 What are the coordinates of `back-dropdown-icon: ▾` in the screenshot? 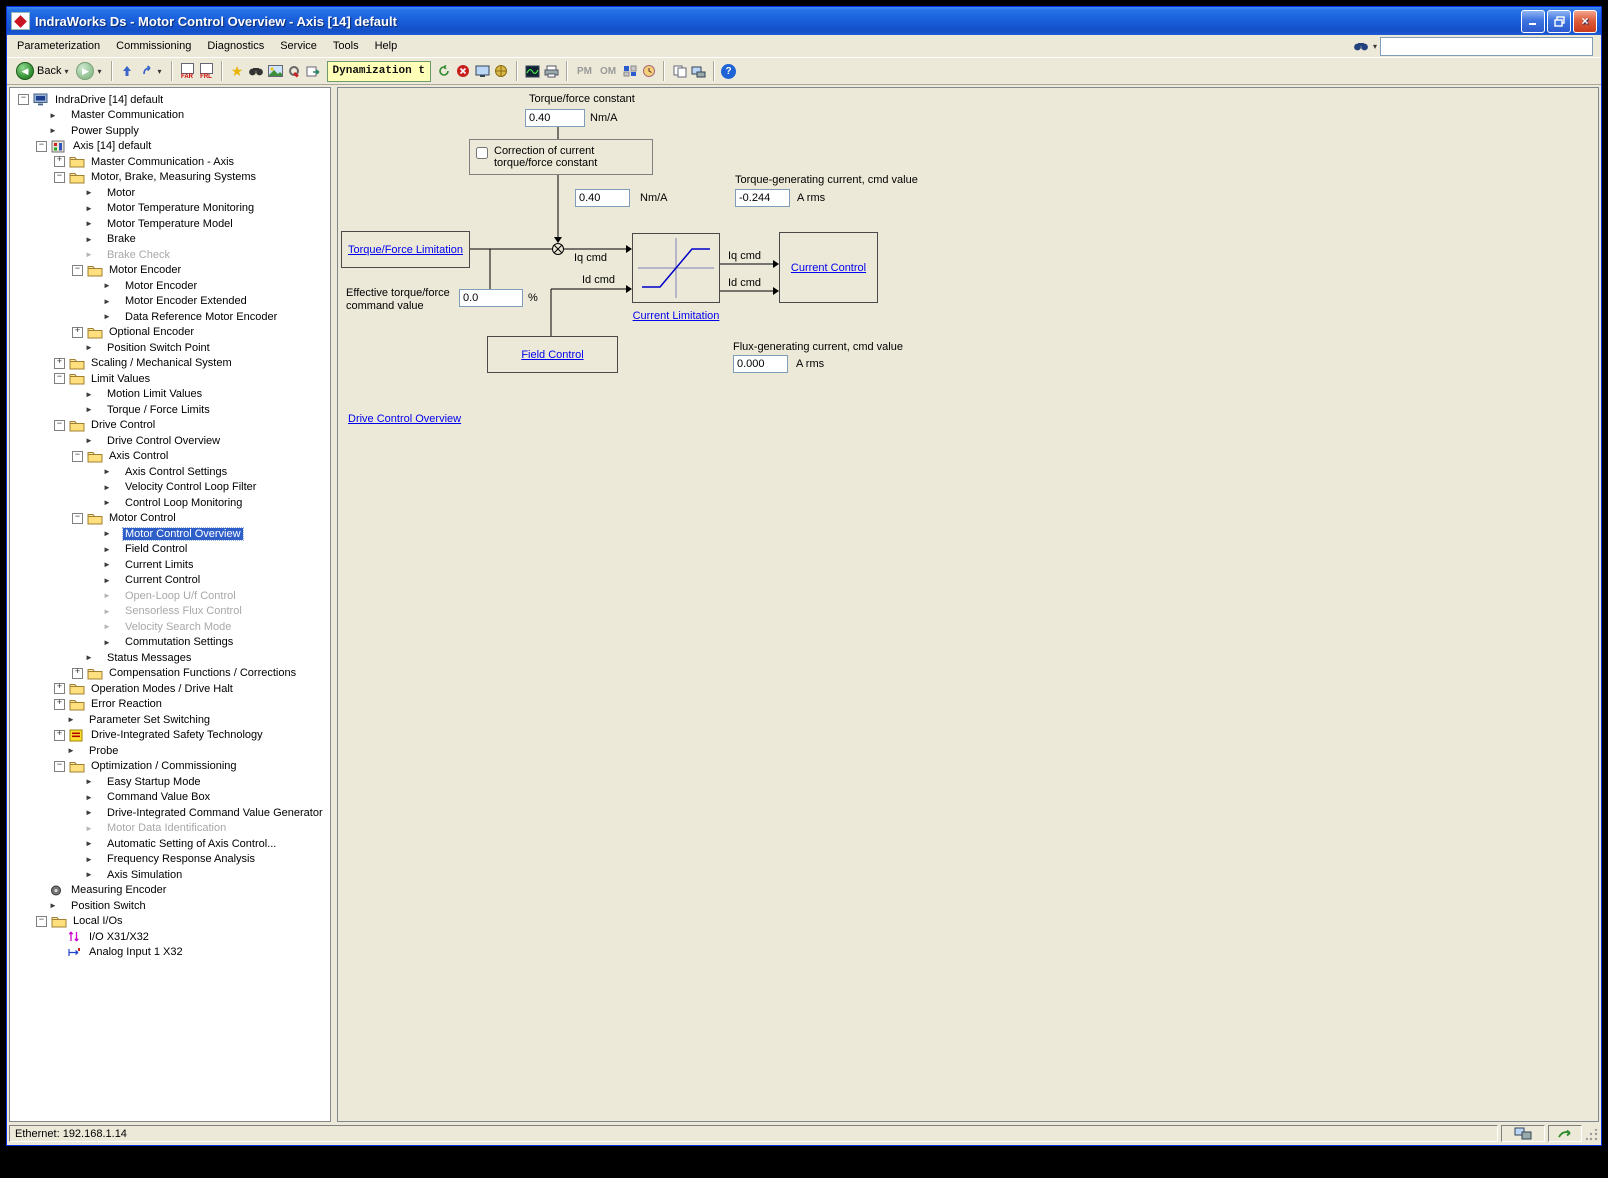 It's located at (66, 71).